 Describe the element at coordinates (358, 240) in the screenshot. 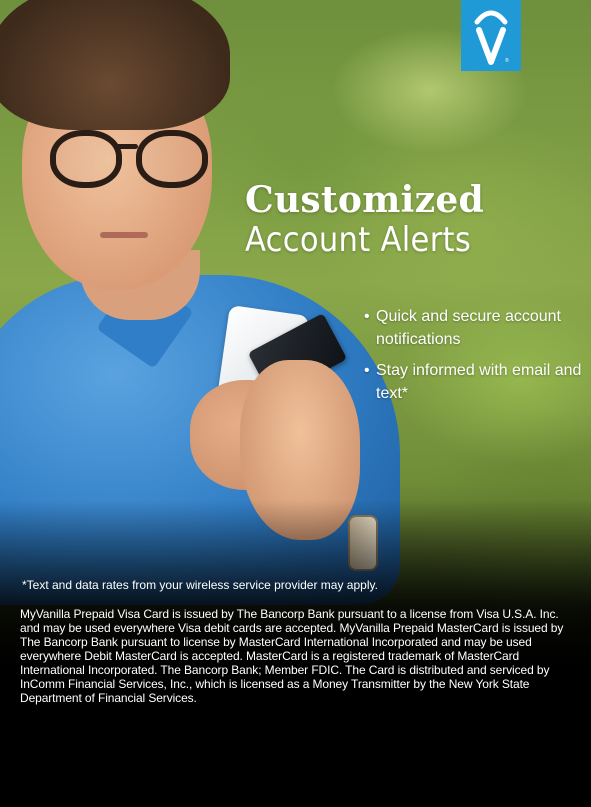

I see `headline-line-2: Account Alerts` at that location.